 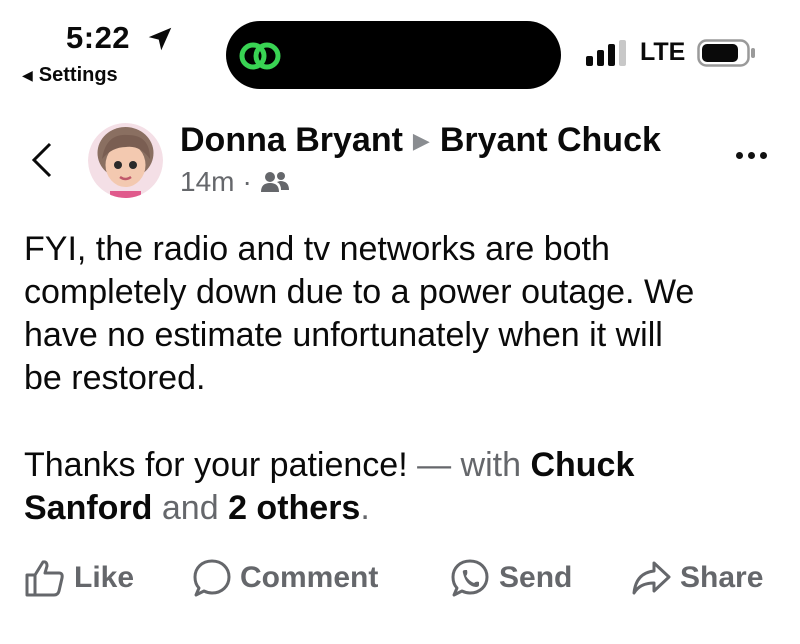 I want to click on tagged-name: Chuck, so click(x=582, y=465).